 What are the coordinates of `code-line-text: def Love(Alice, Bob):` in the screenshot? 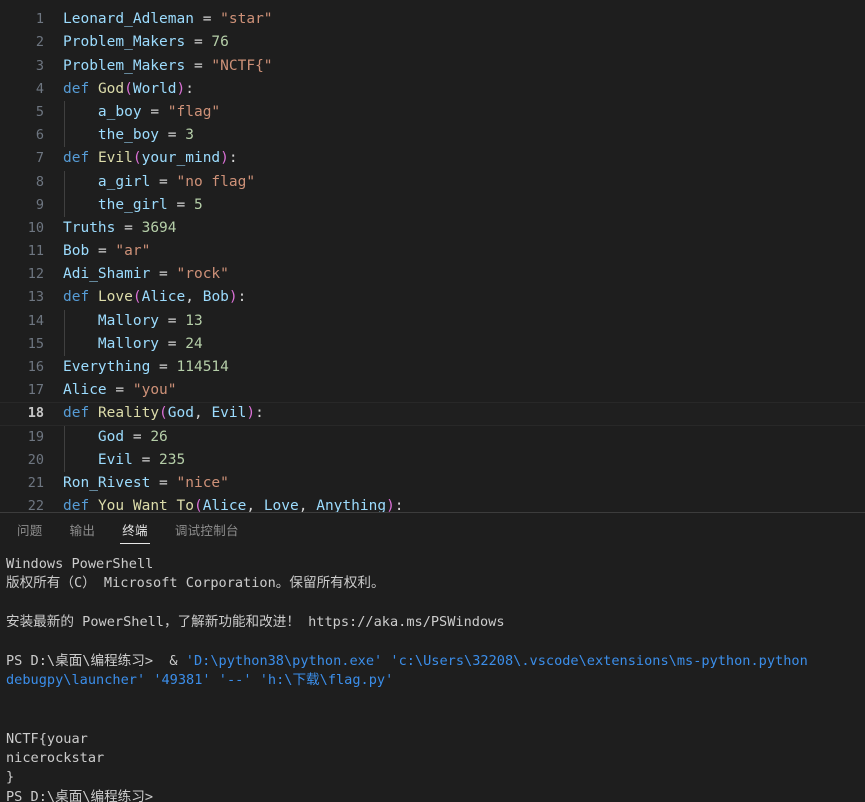 It's located at (154, 297).